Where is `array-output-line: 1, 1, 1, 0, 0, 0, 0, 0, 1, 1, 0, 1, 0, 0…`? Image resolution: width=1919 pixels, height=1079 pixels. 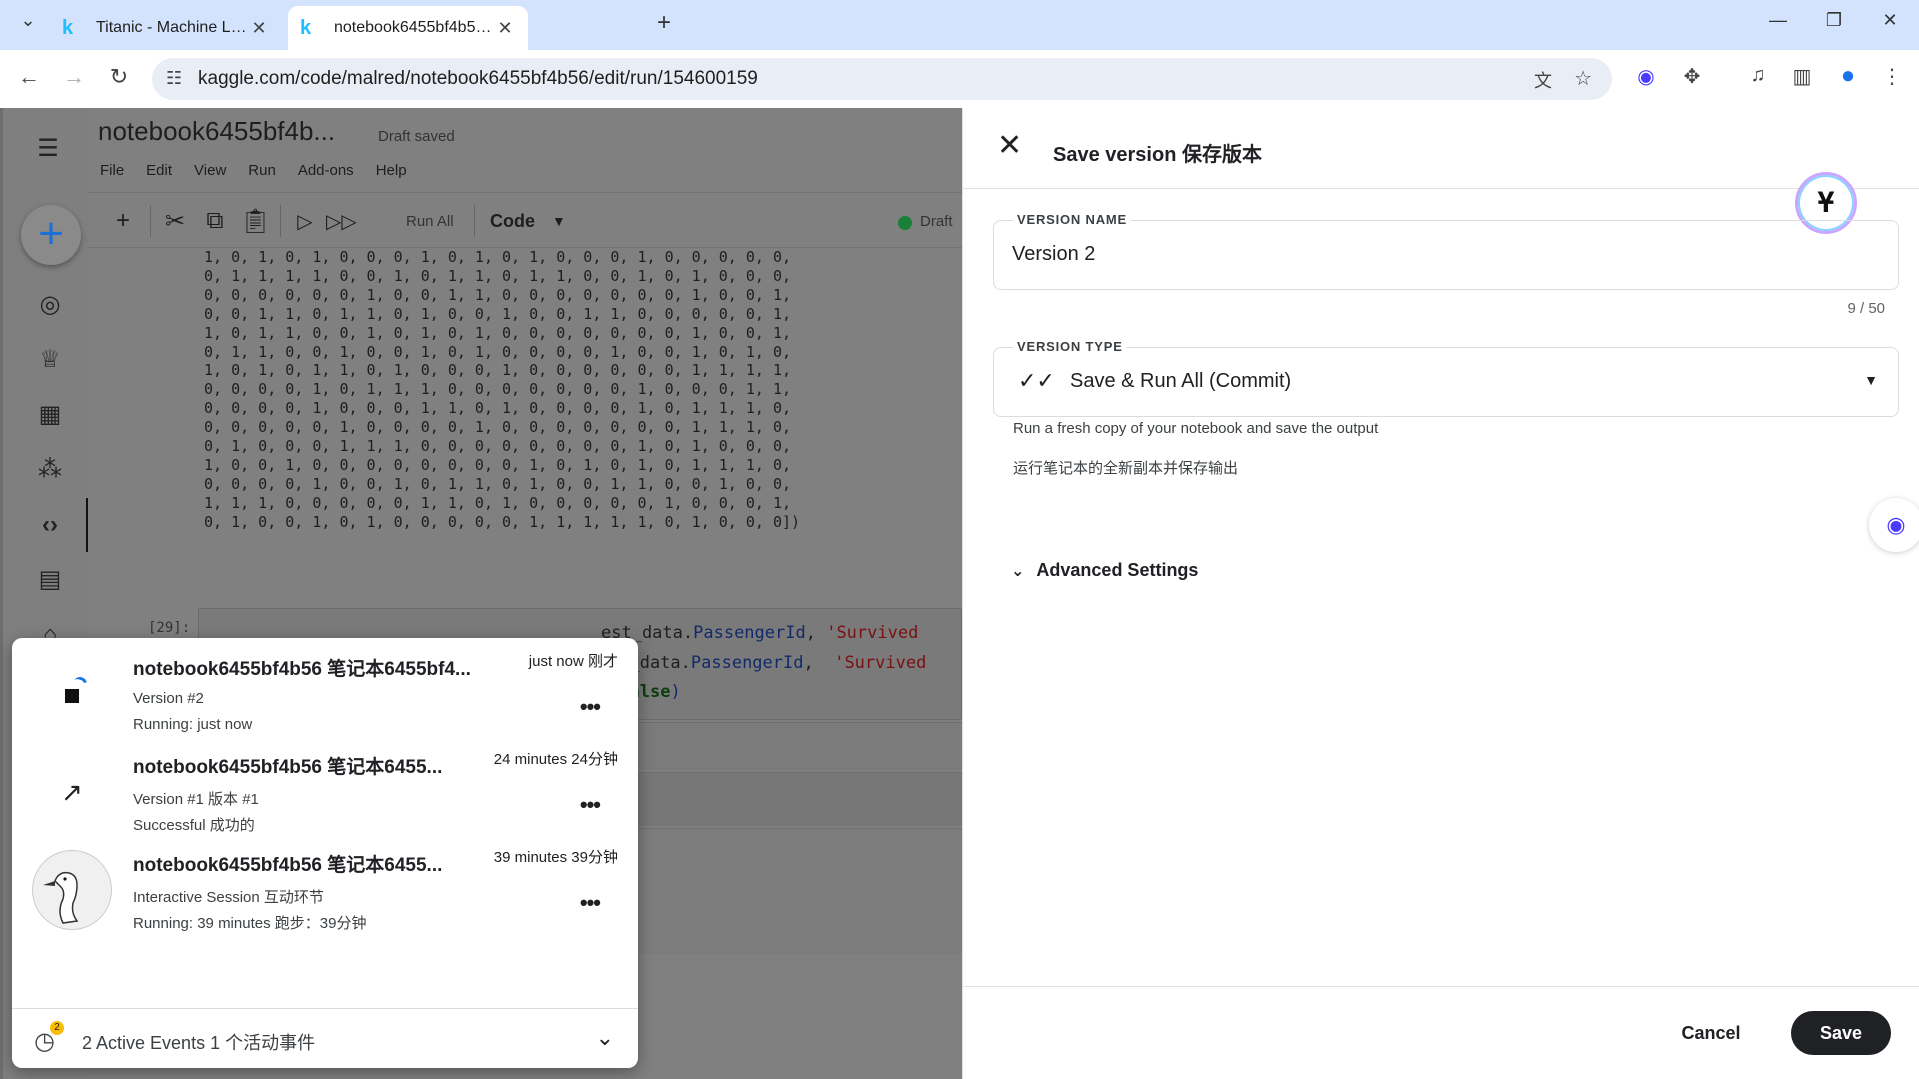
array-output-line: 1, 1, 1, 0, 0, 0, 0, 0, 1, 1, 0, 1, 0, 0… is located at coordinates (497, 502).